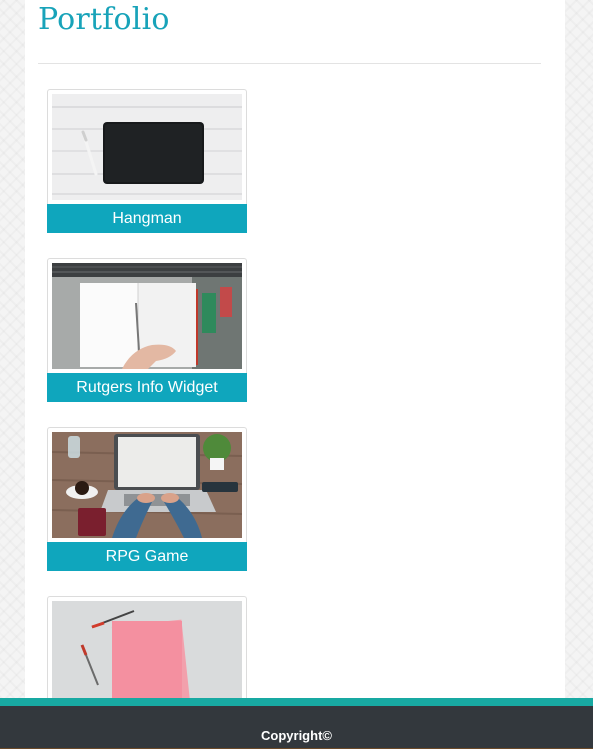  Describe the element at coordinates (147, 218) in the screenshot. I see `card-caption: Hangman` at that location.